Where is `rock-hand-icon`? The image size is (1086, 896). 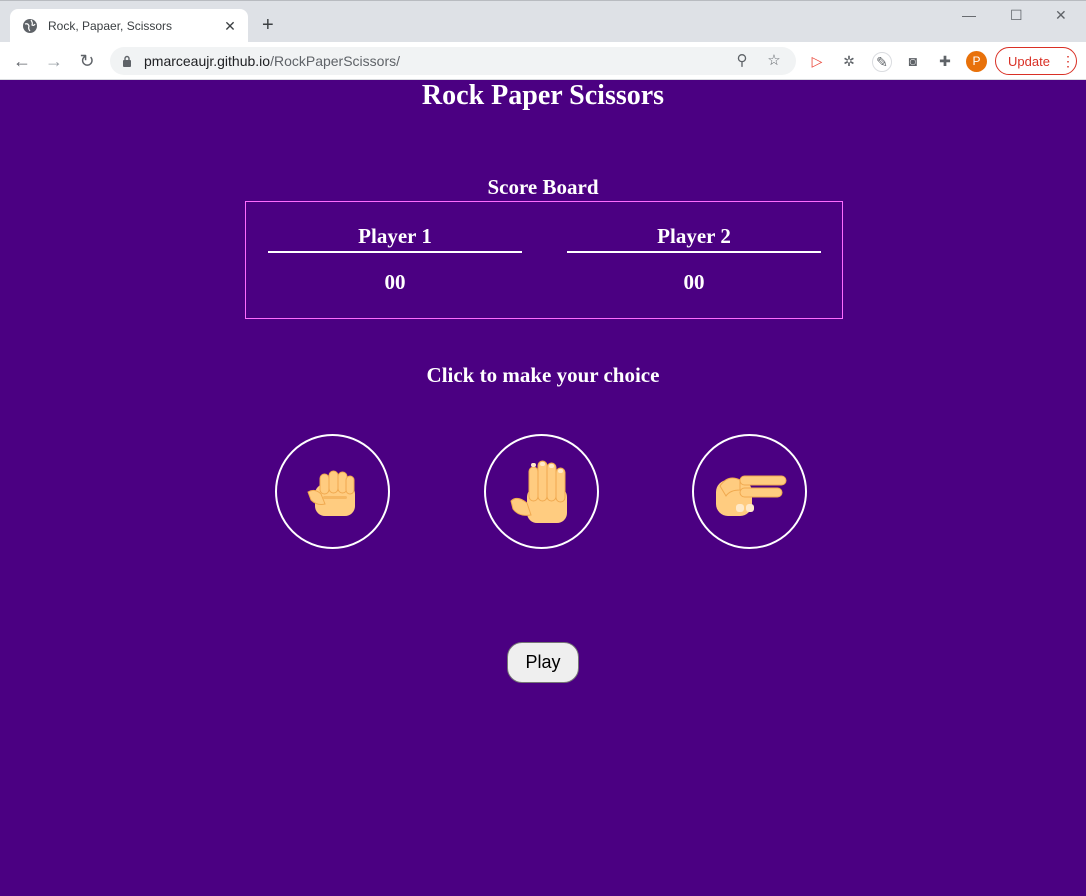
rock-hand-icon is located at coordinates (330, 493).